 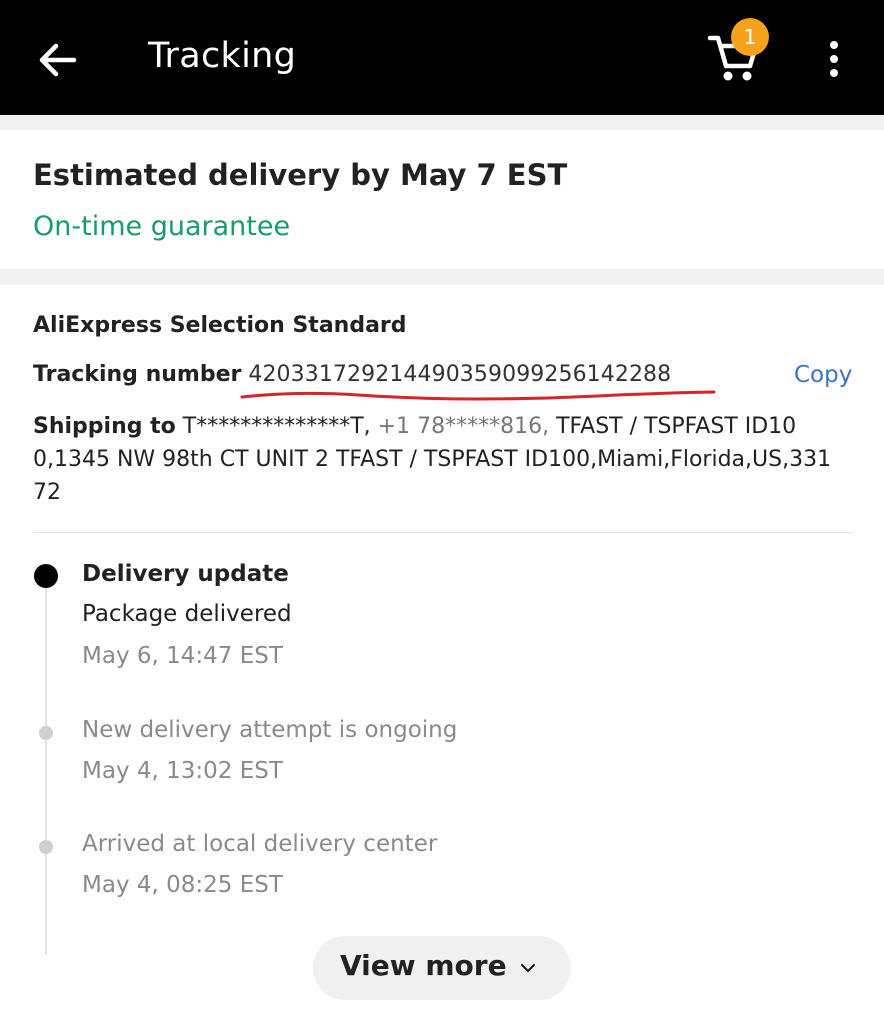 I want to click on view-more-button: View more, so click(x=442, y=968).